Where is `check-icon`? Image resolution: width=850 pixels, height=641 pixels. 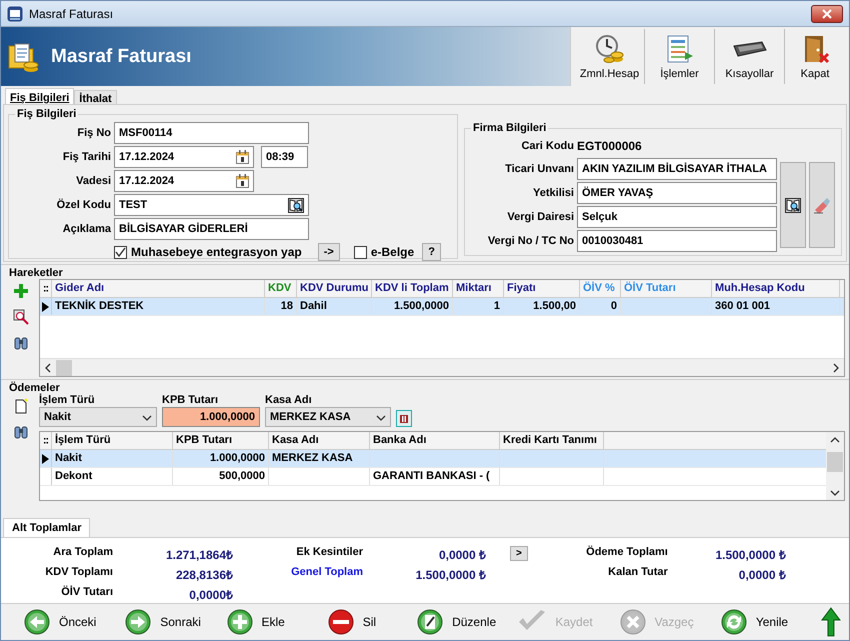
check-icon is located at coordinates (120, 252).